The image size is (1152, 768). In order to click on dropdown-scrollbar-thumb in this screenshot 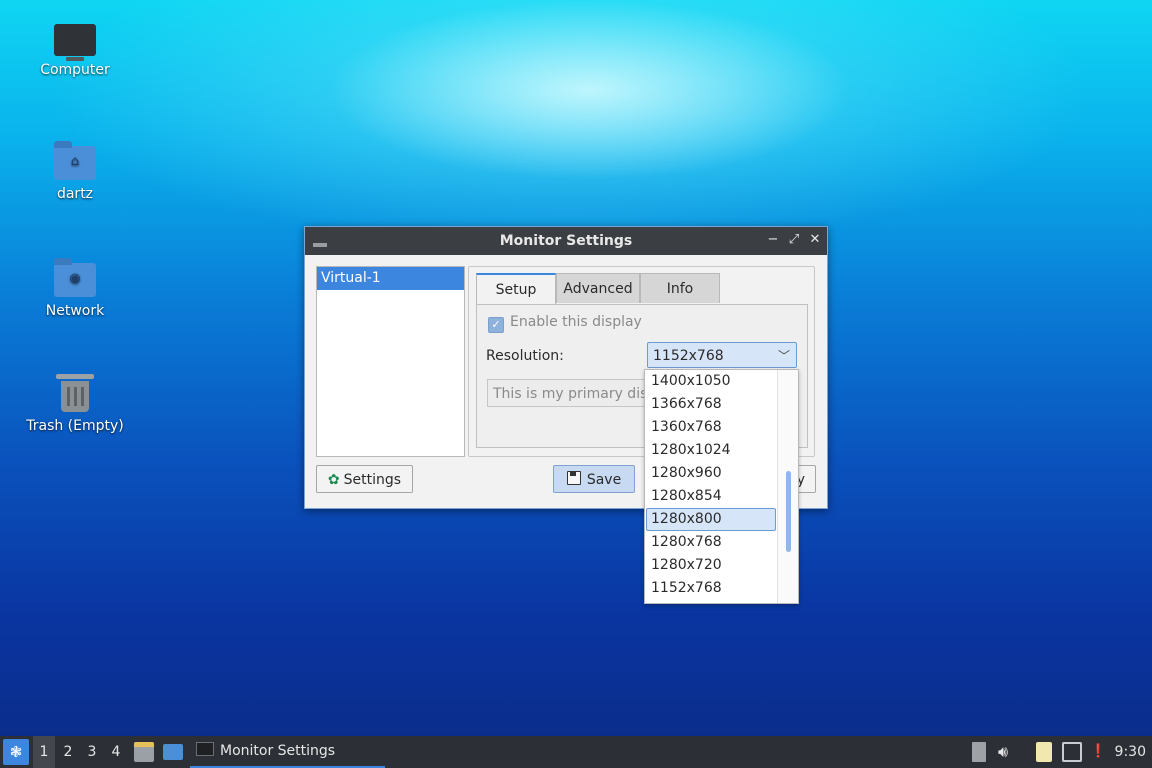, I will do `click(788, 511)`.